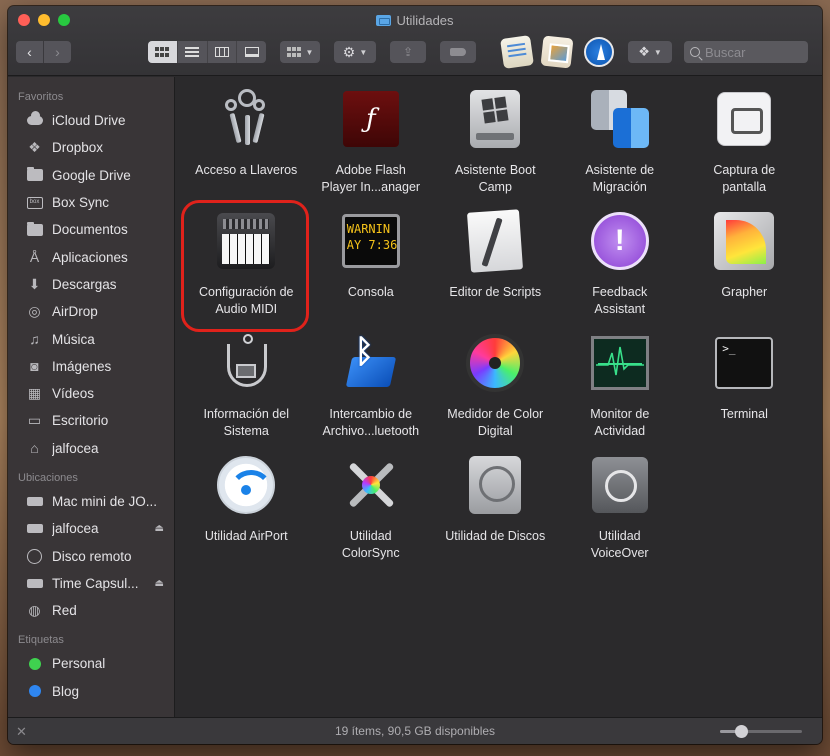 This screenshot has width=830, height=756. I want to click on sidebar-item: ◍ Red, so click(91, 610).